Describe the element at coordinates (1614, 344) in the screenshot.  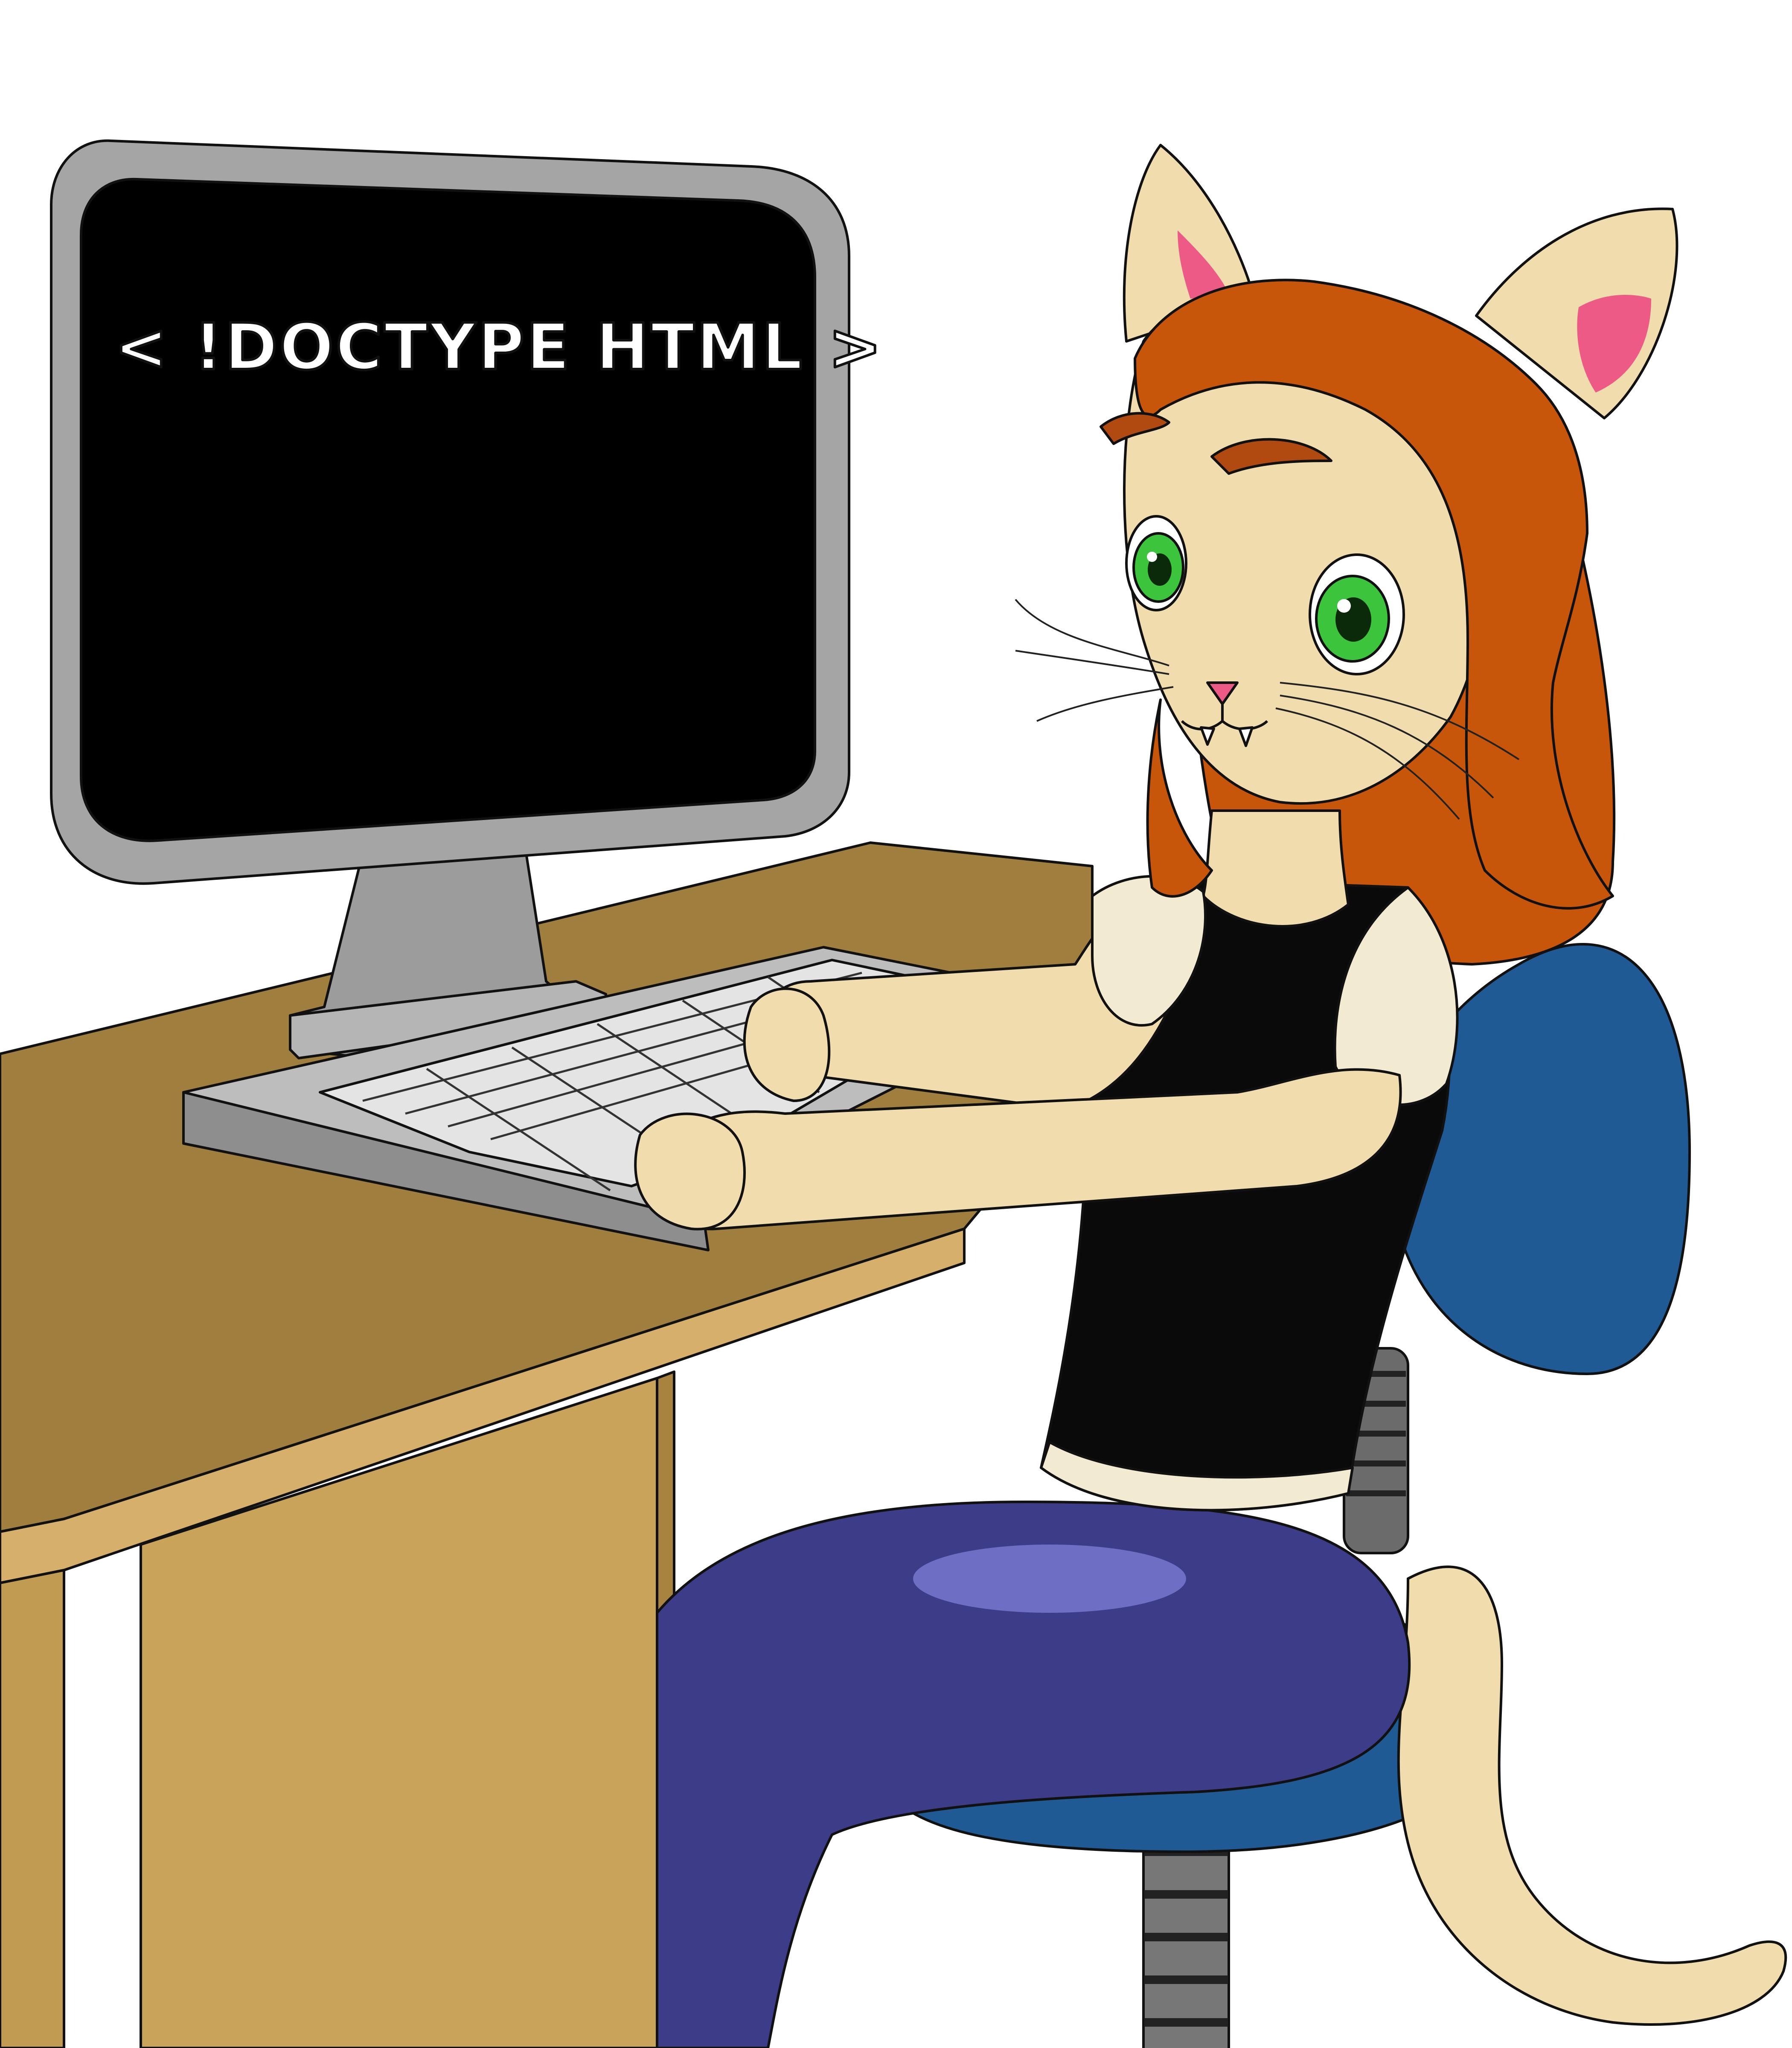
I see `cat-ear-right-inner` at that location.